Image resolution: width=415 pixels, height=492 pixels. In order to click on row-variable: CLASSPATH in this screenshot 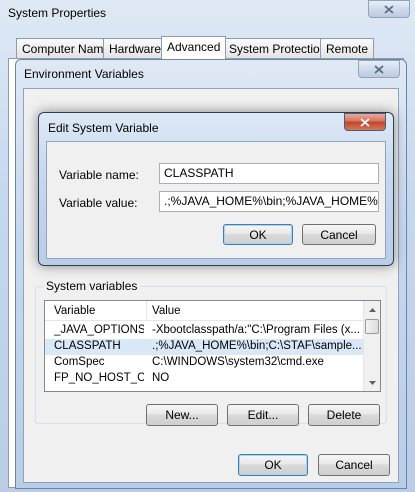, I will do `click(87, 346)`.